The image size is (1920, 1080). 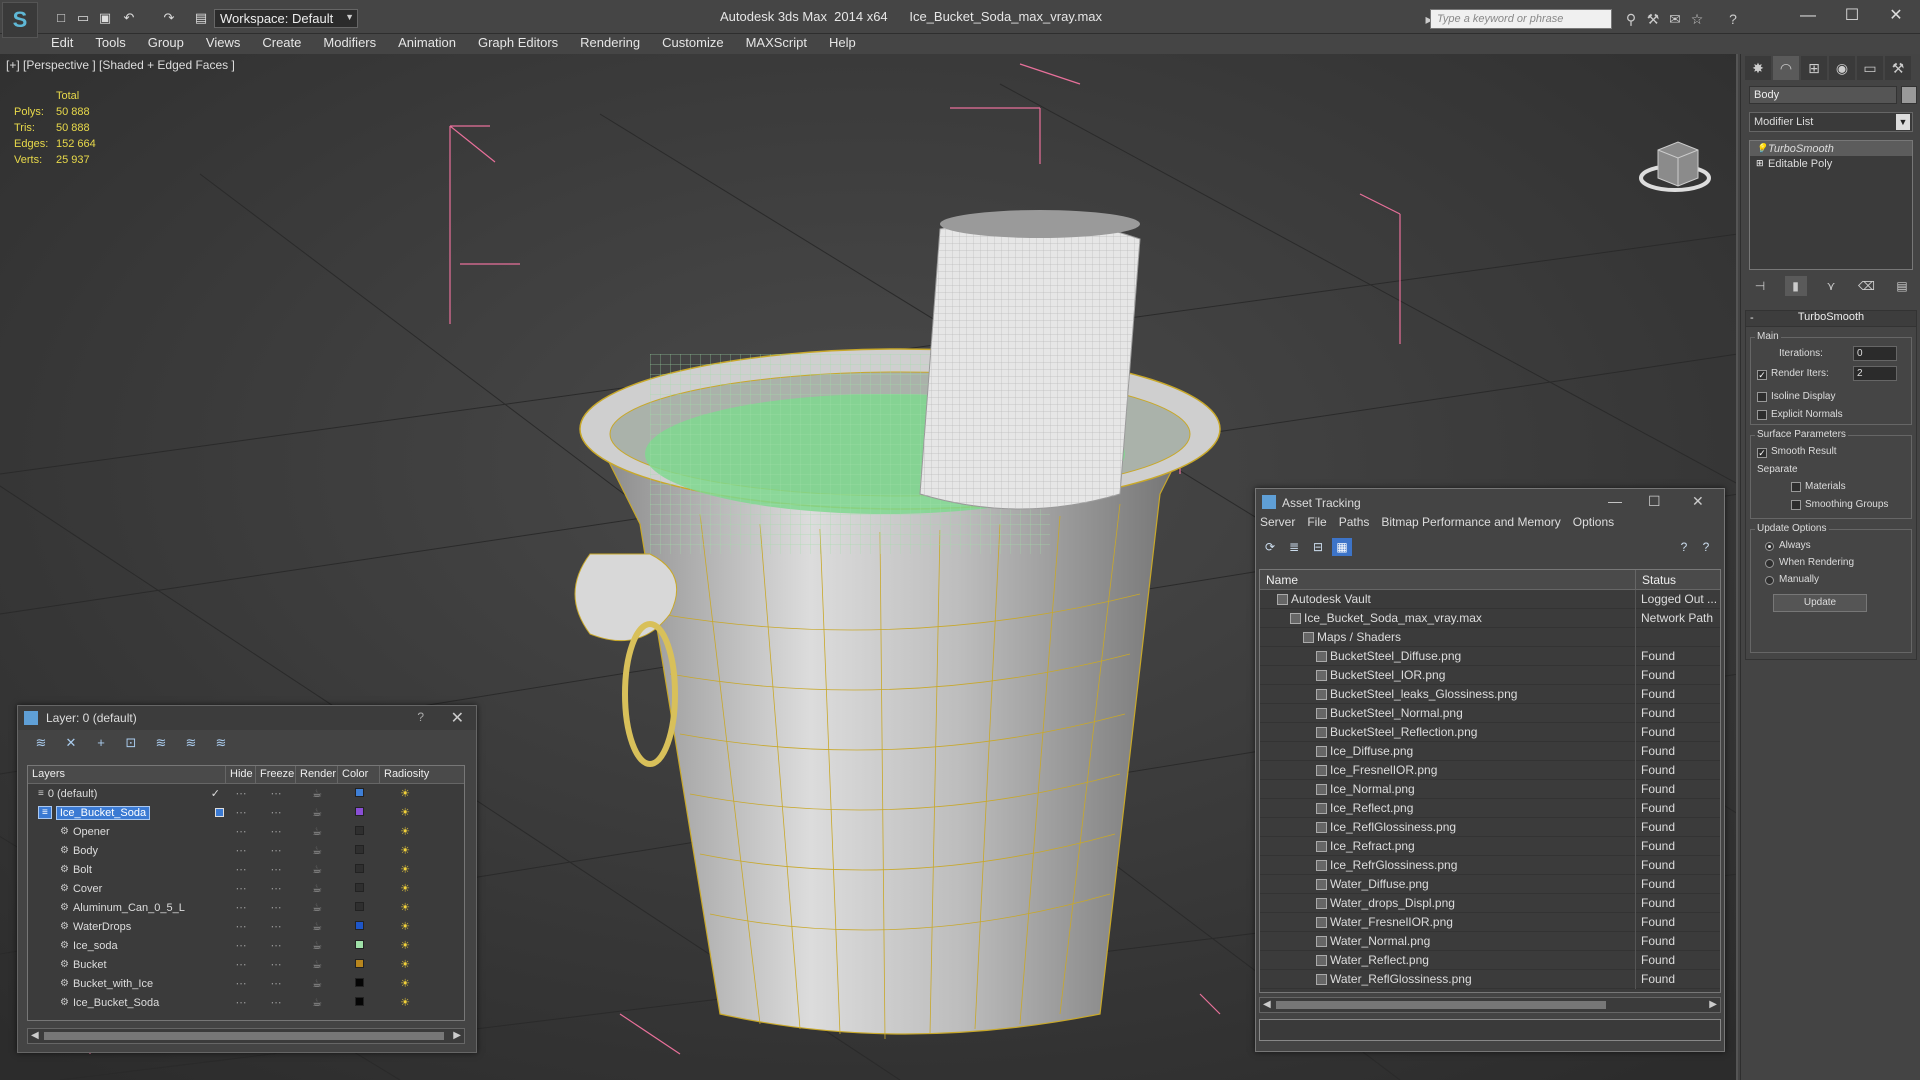 I want to click on save-file-icon: ▣, so click(x=105, y=18).